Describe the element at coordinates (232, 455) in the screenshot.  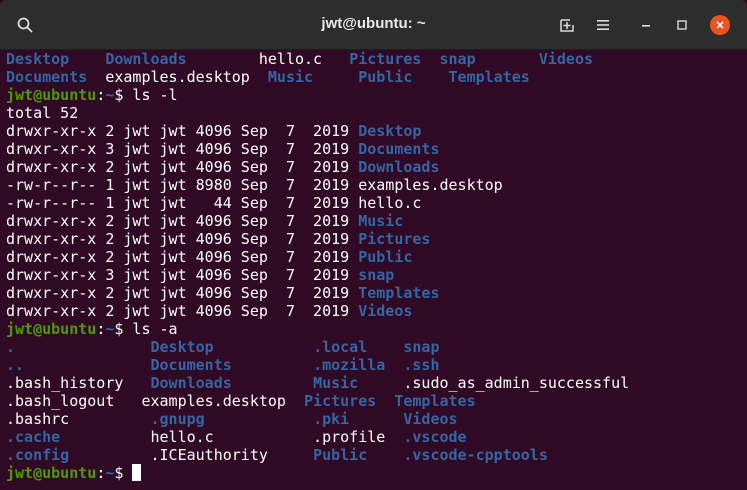
I see `terminal-text: .ICEauthority` at that location.